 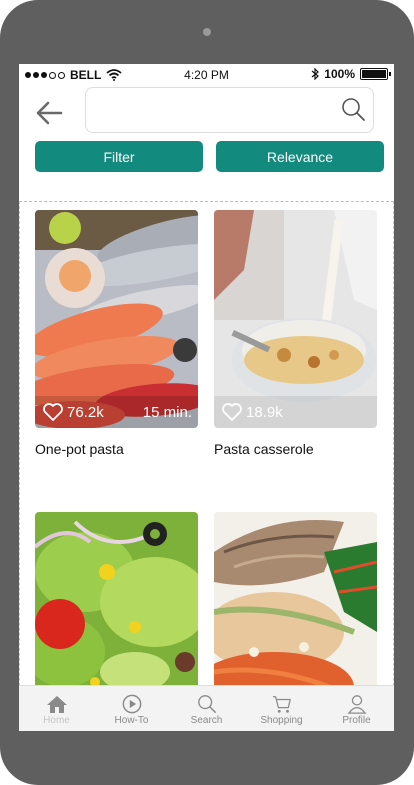 I want to click on tab-profile: Profile, so click(x=356, y=708).